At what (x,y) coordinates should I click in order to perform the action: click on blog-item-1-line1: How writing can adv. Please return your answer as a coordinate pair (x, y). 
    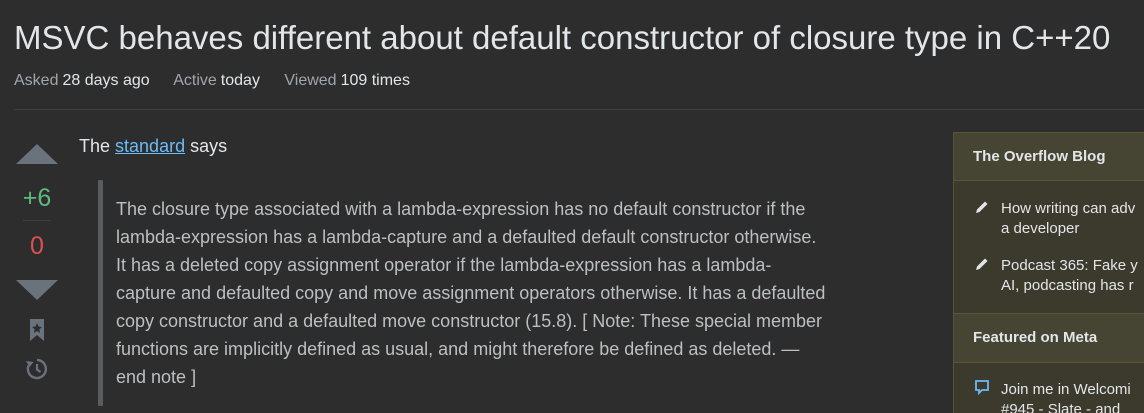
    Looking at the image, I should click on (1068, 208).